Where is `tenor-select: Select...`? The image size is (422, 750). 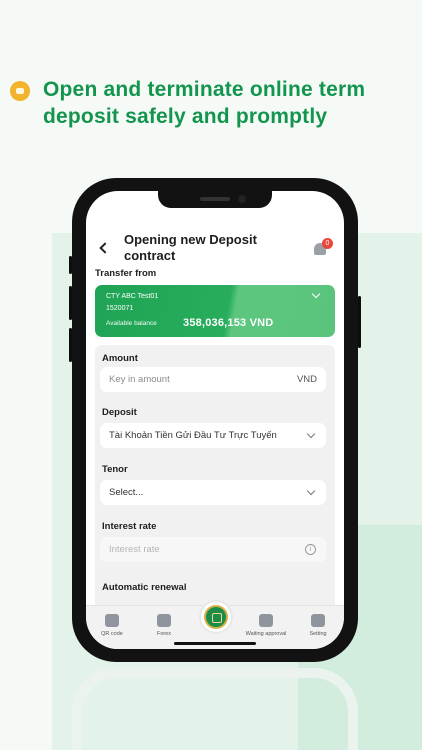 tenor-select: Select... is located at coordinates (213, 492).